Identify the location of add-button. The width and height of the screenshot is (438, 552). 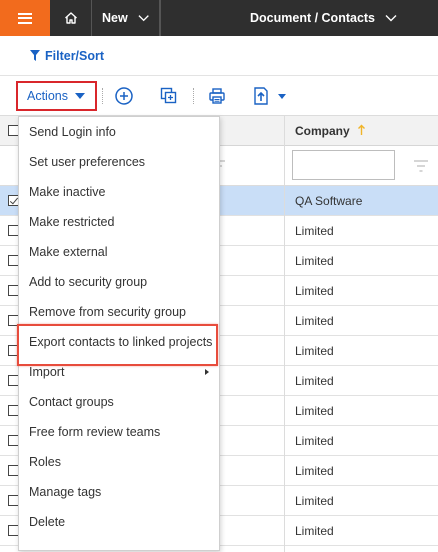
(124, 96).